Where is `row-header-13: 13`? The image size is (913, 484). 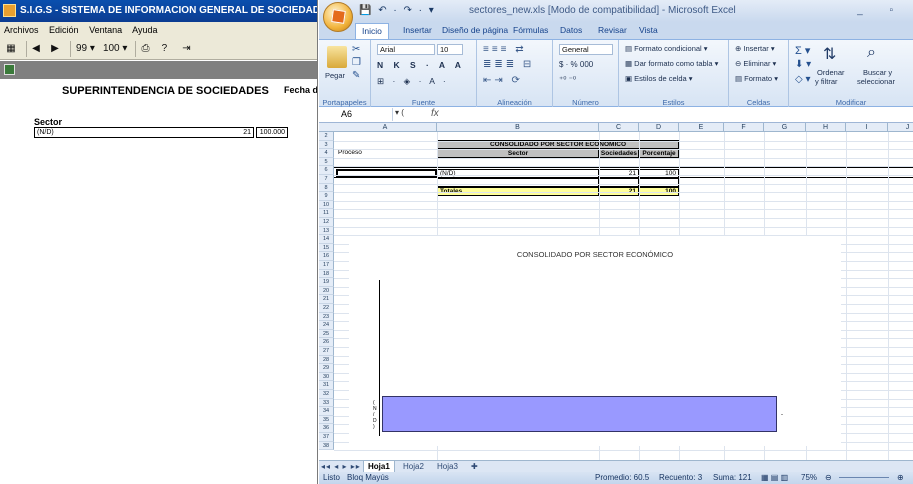
row-header-13: 13 is located at coordinates (326, 231).